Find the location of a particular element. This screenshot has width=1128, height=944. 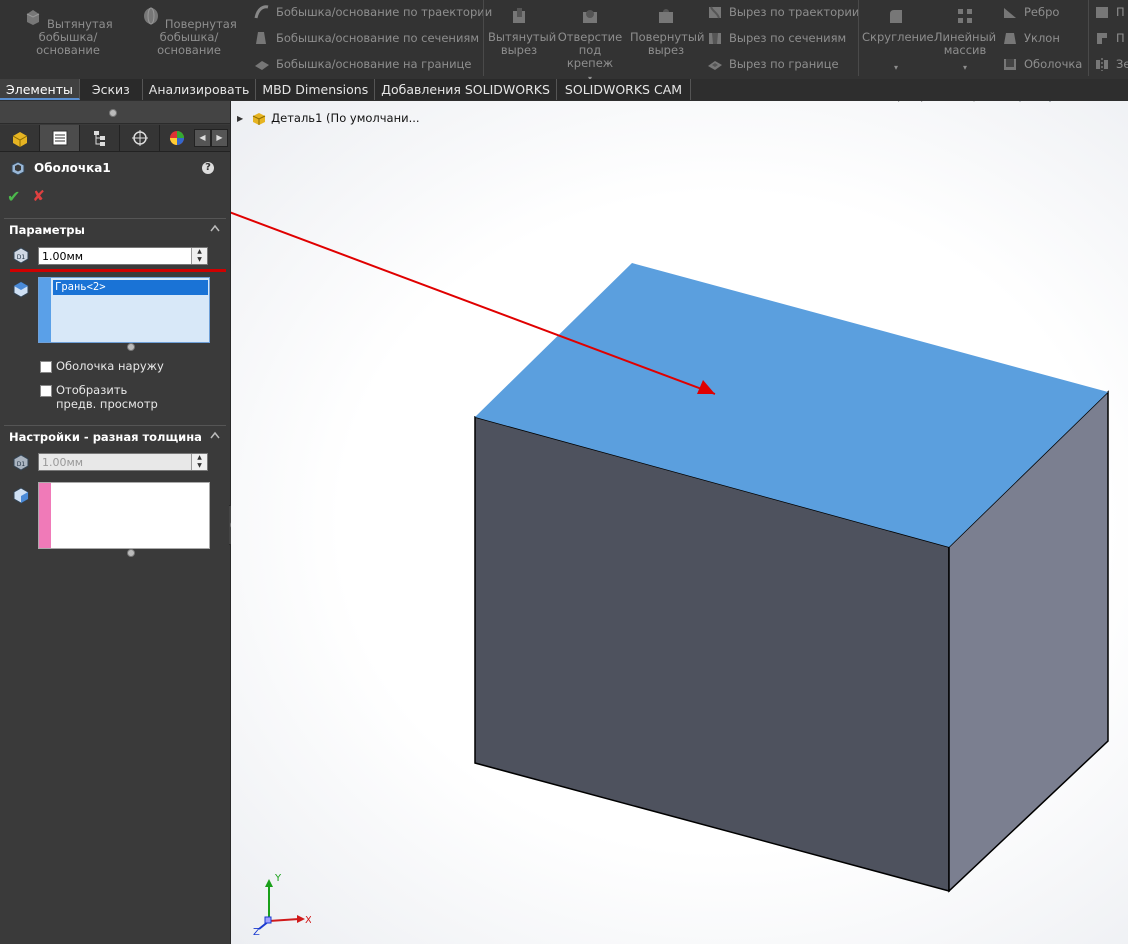

annotation-underline is located at coordinates (118, 270).